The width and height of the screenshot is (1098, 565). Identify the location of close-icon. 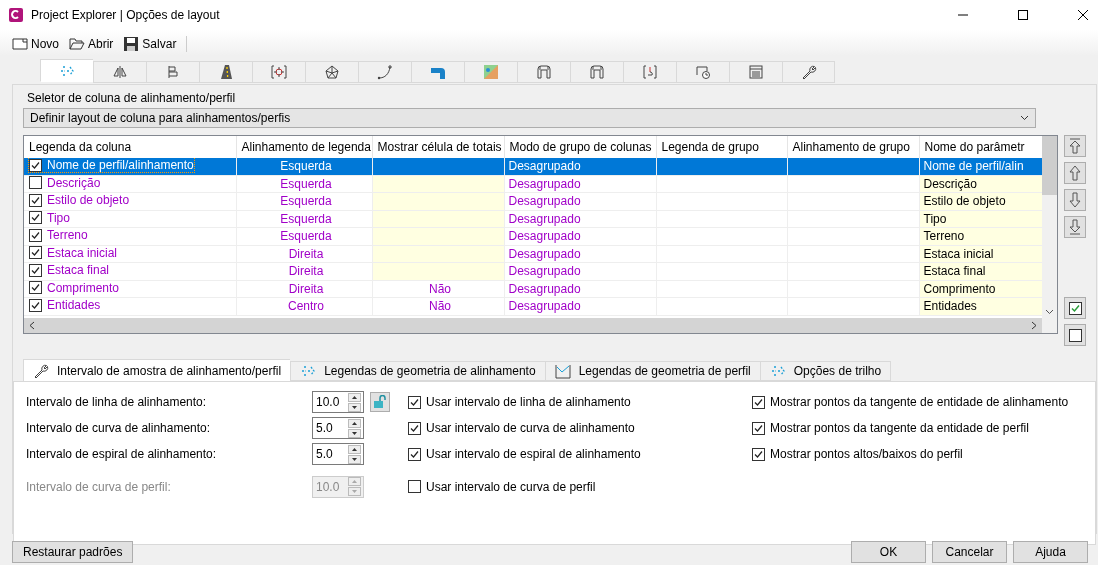
(1083, 15).